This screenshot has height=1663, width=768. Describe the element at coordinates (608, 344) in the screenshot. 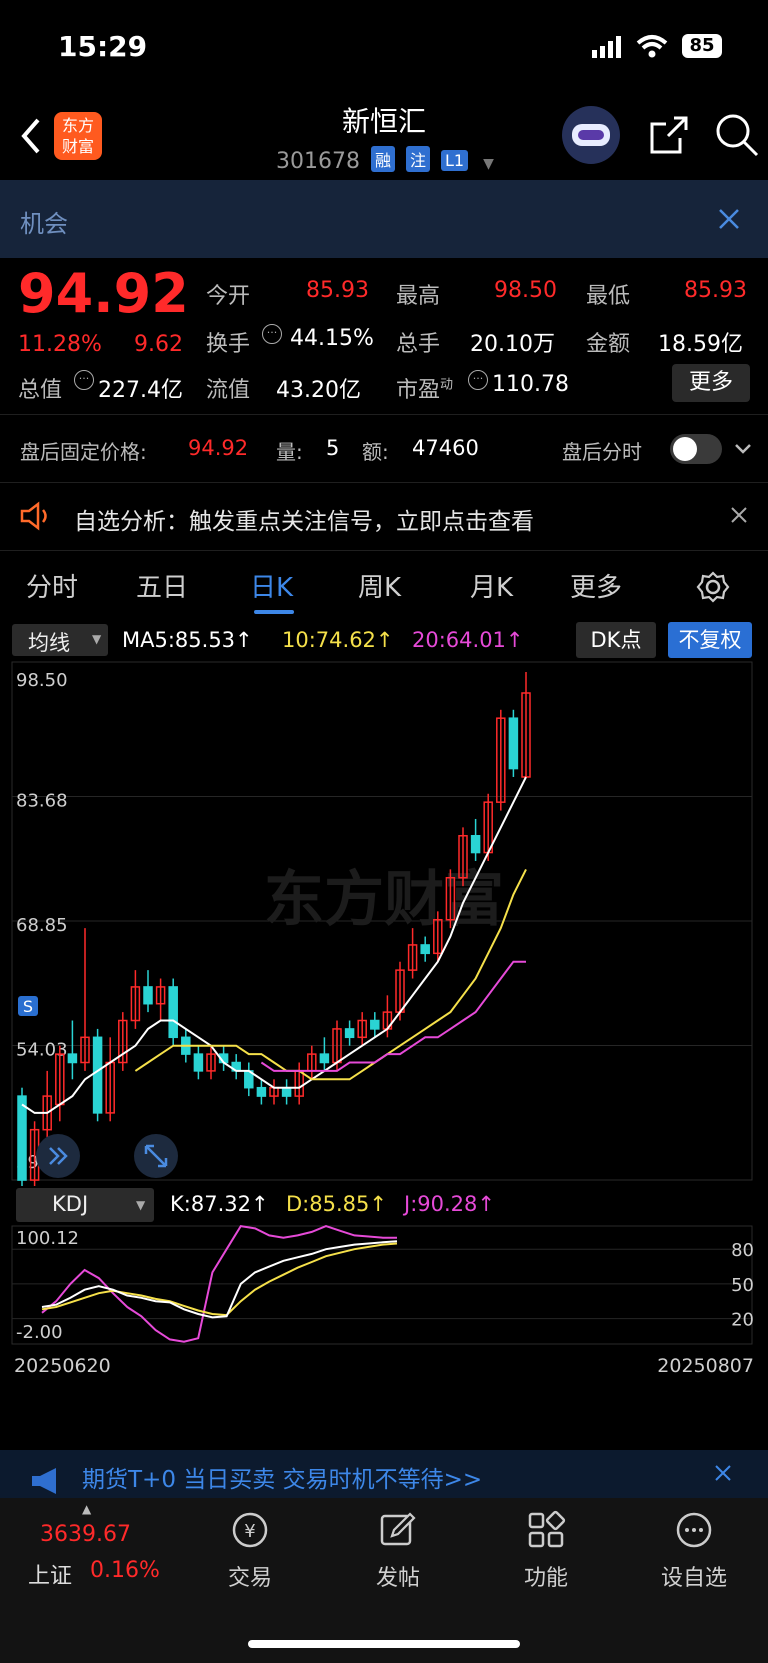

I see `amount-label: 金额` at that location.